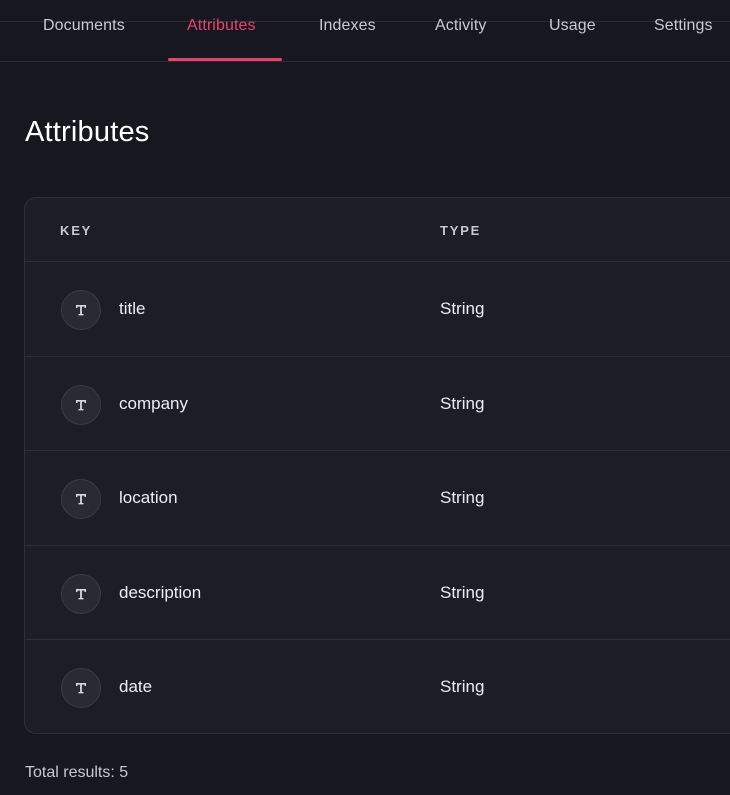 The width and height of the screenshot is (730, 795). What do you see at coordinates (76, 230) in the screenshot?
I see `column-header-key: KEY` at bounding box center [76, 230].